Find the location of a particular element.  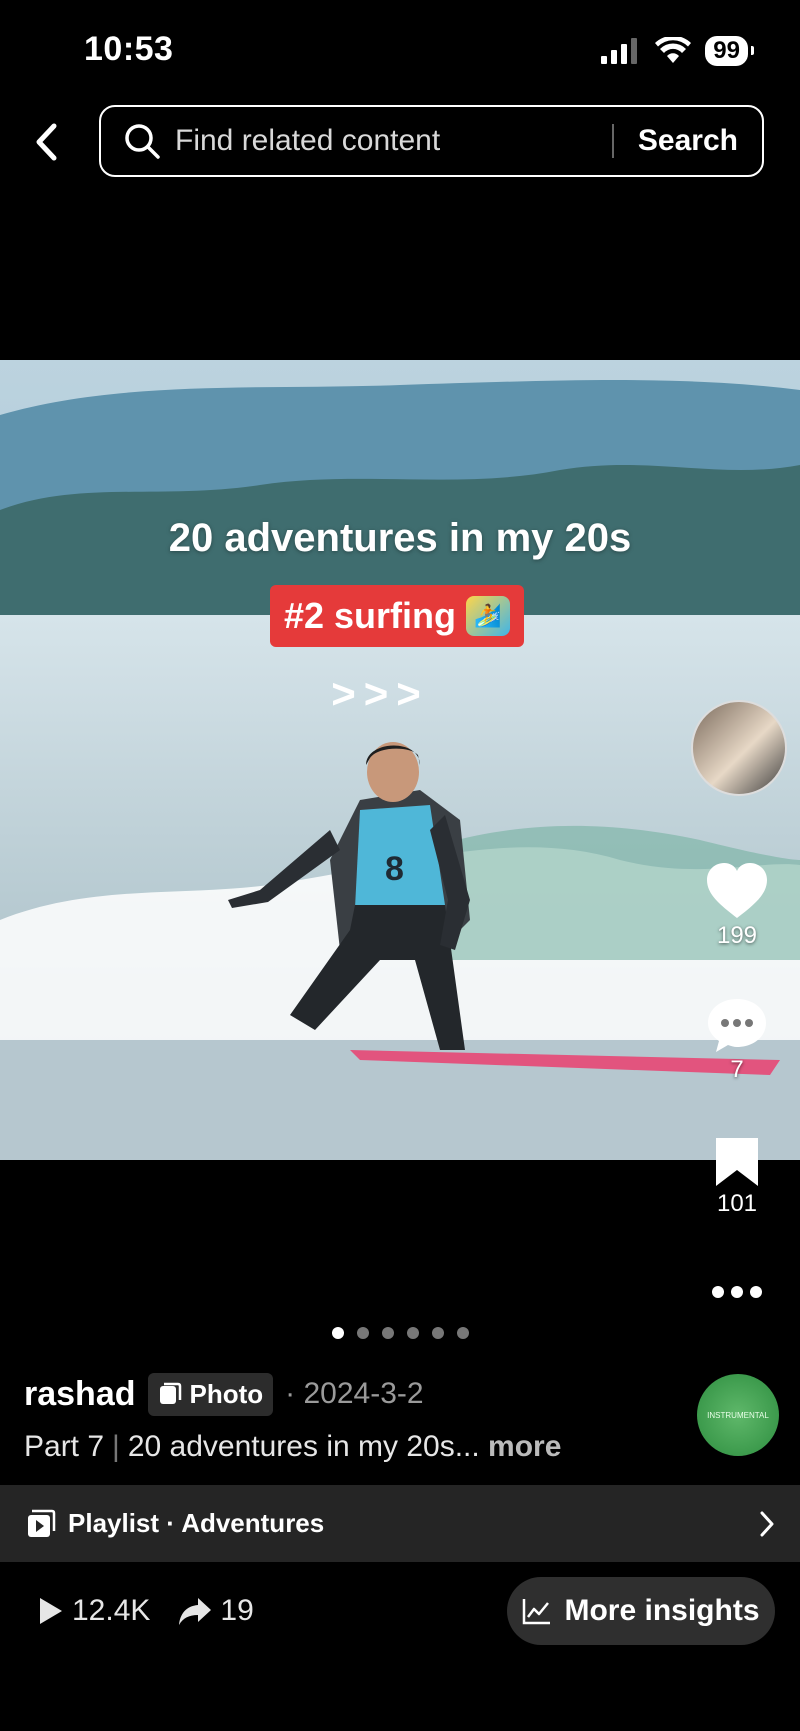

search-divider is located at coordinates (612, 141).